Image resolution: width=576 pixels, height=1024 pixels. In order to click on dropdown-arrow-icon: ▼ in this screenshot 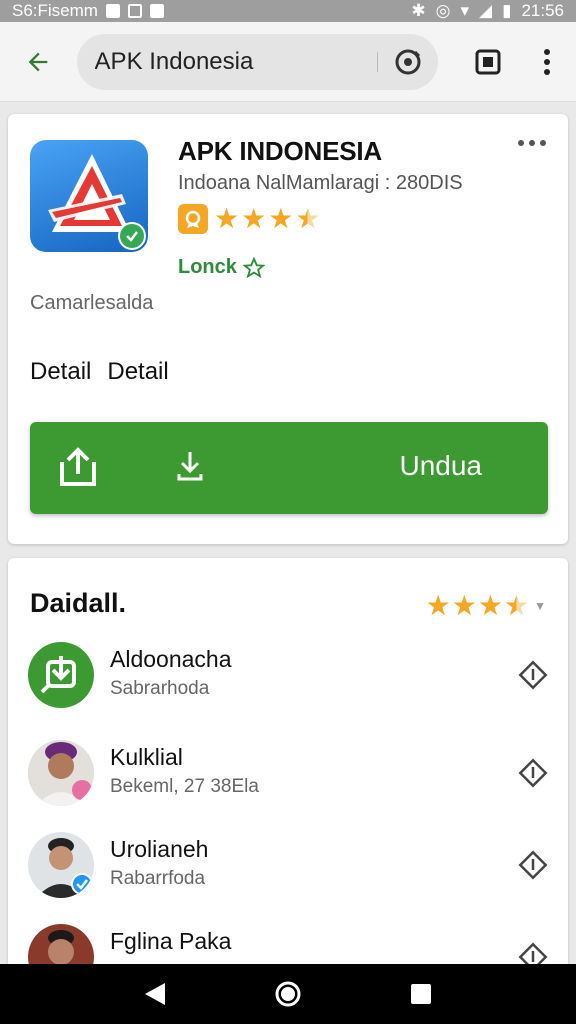, I will do `click(540, 606)`.